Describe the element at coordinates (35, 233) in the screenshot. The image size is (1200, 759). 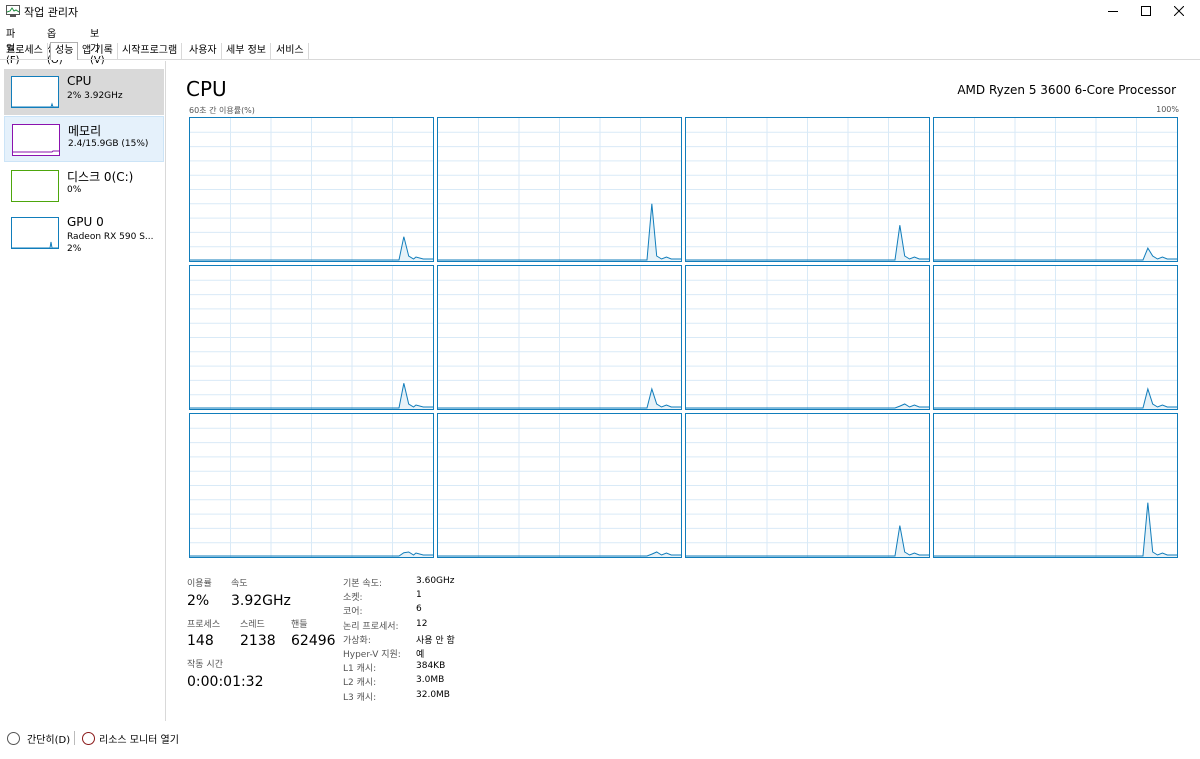
I see `gpu-thumbnail-graph` at that location.